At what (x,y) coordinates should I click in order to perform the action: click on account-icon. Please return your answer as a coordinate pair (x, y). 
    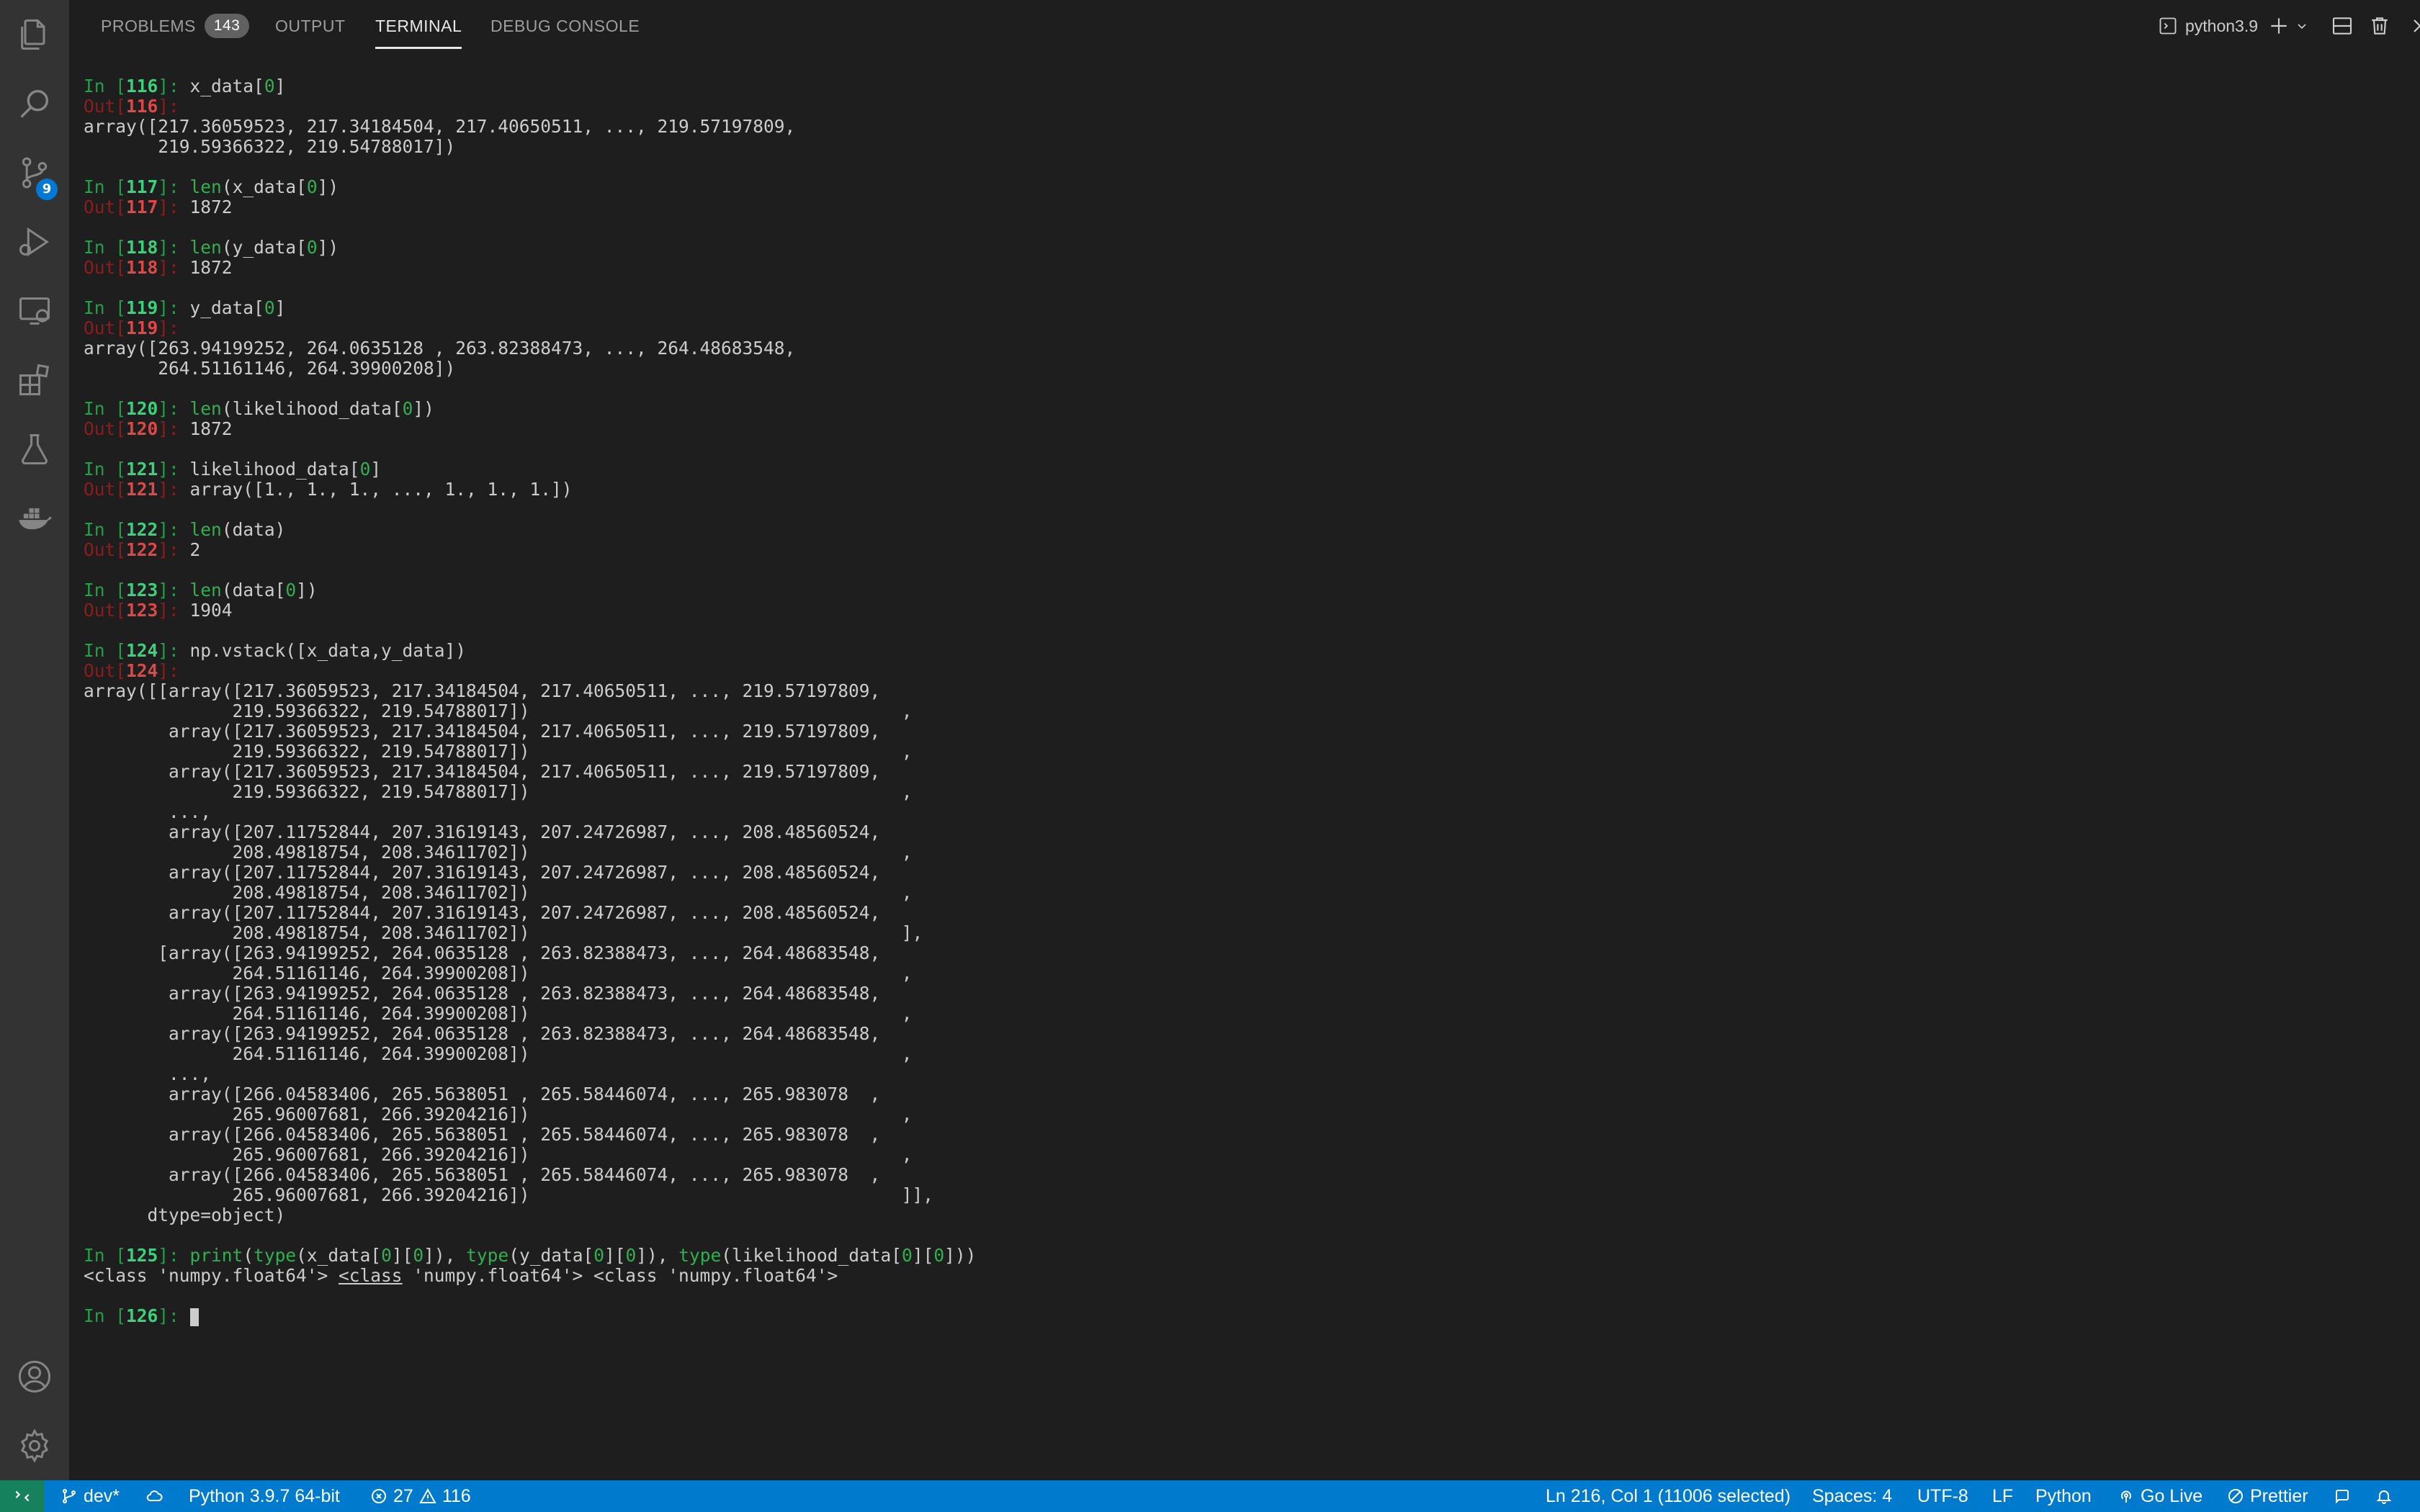
    Looking at the image, I should click on (34, 1376).